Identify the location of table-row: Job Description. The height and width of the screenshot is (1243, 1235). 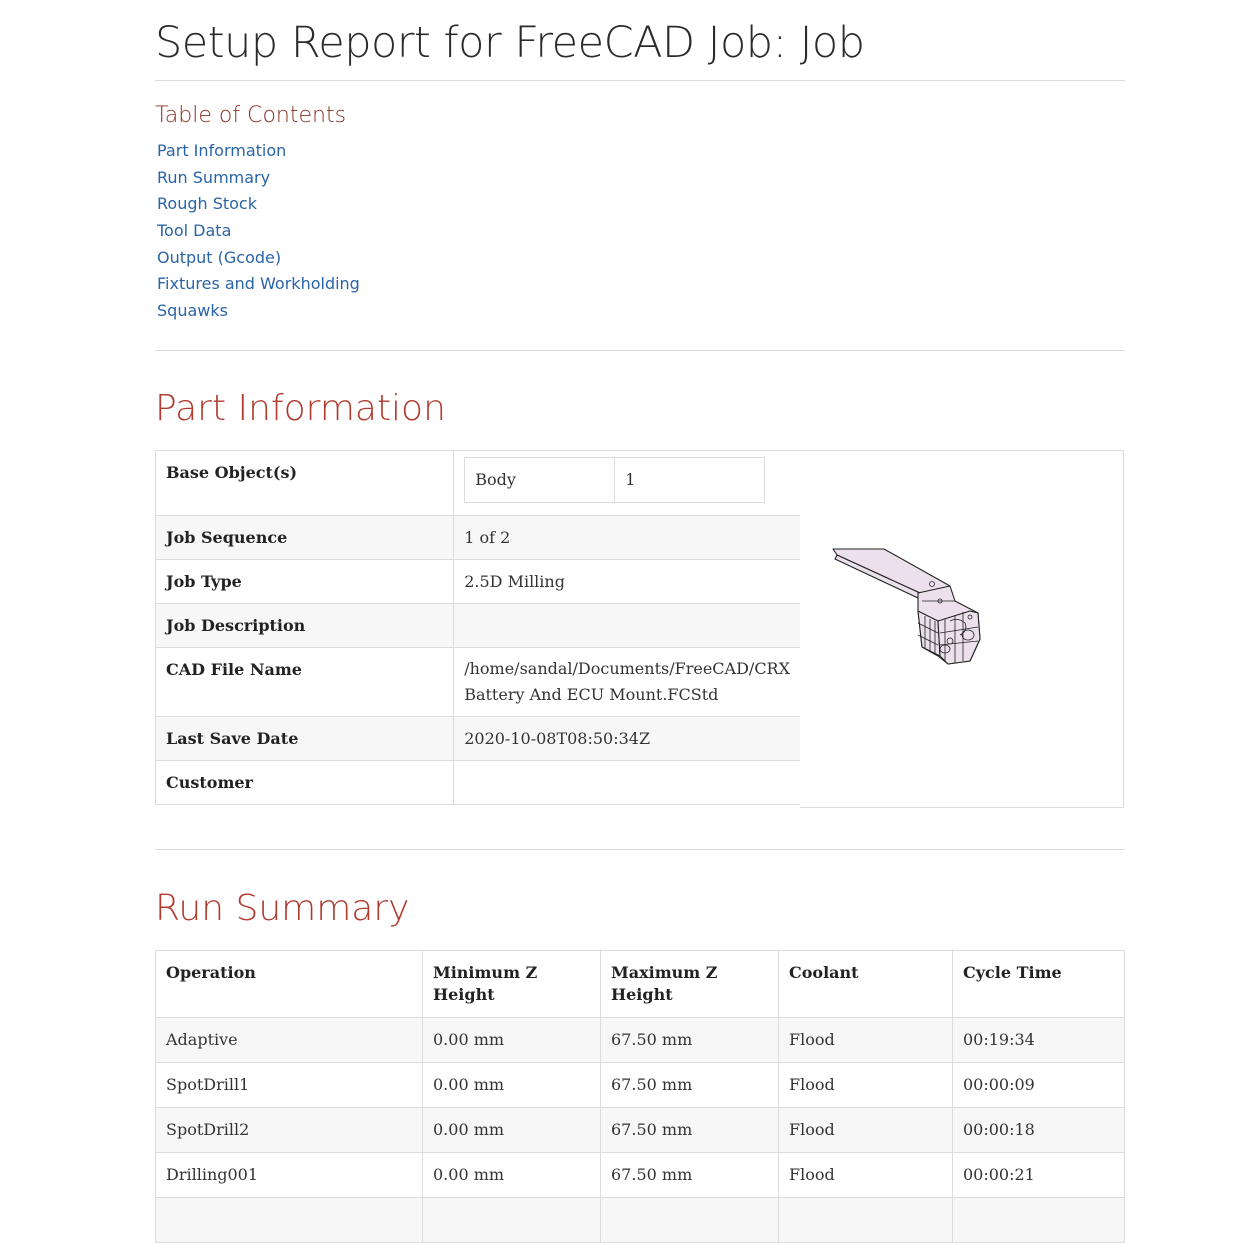
(477, 625).